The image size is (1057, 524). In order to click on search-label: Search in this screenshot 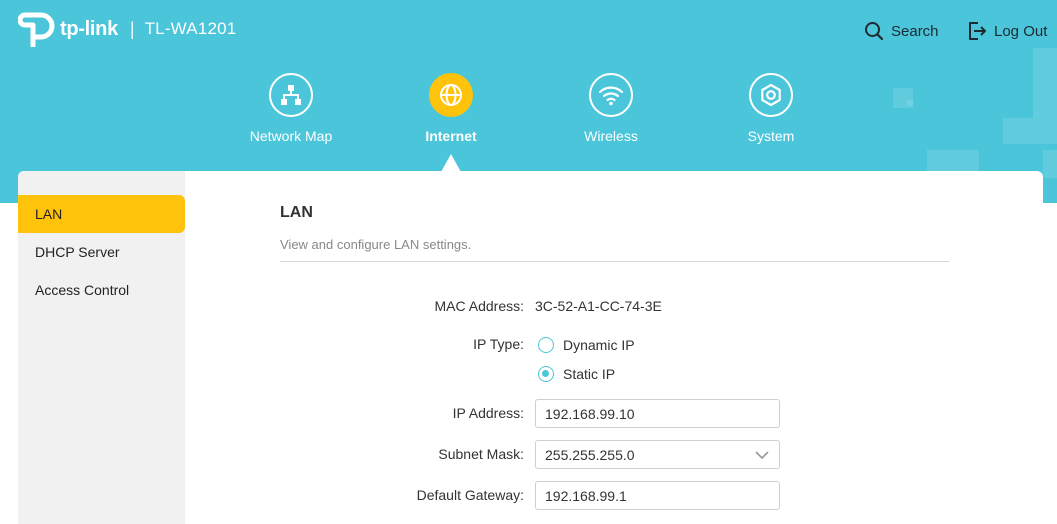, I will do `click(915, 31)`.